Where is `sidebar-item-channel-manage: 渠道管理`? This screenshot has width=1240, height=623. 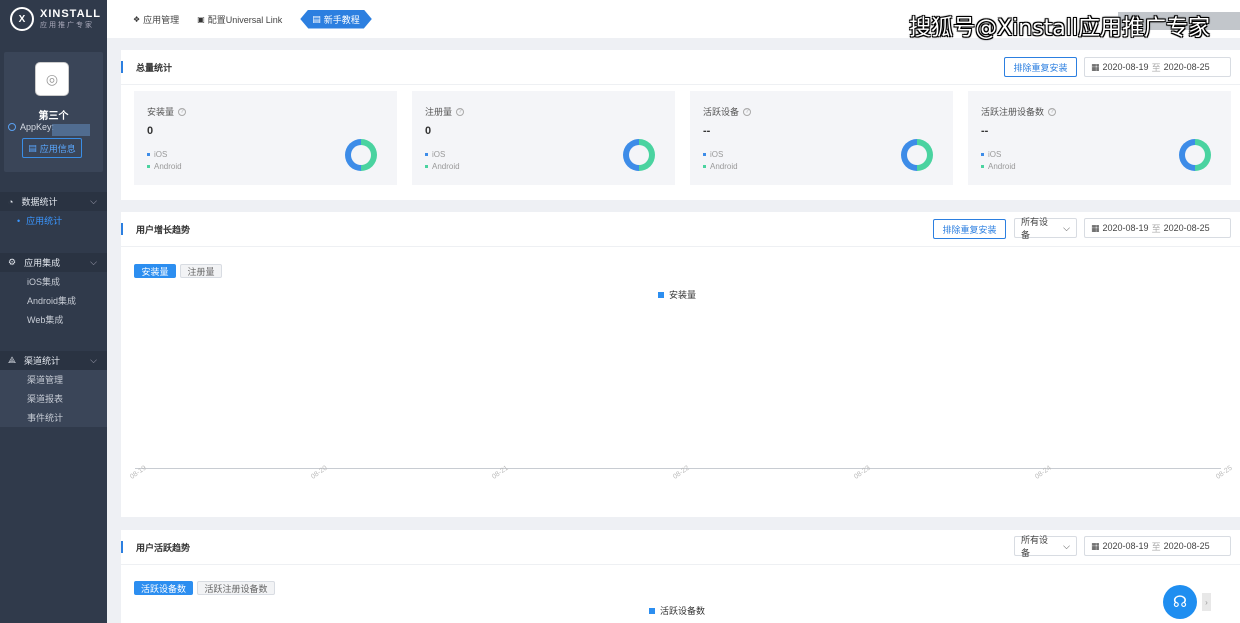 sidebar-item-channel-manage: 渠道管理 is located at coordinates (53, 379).